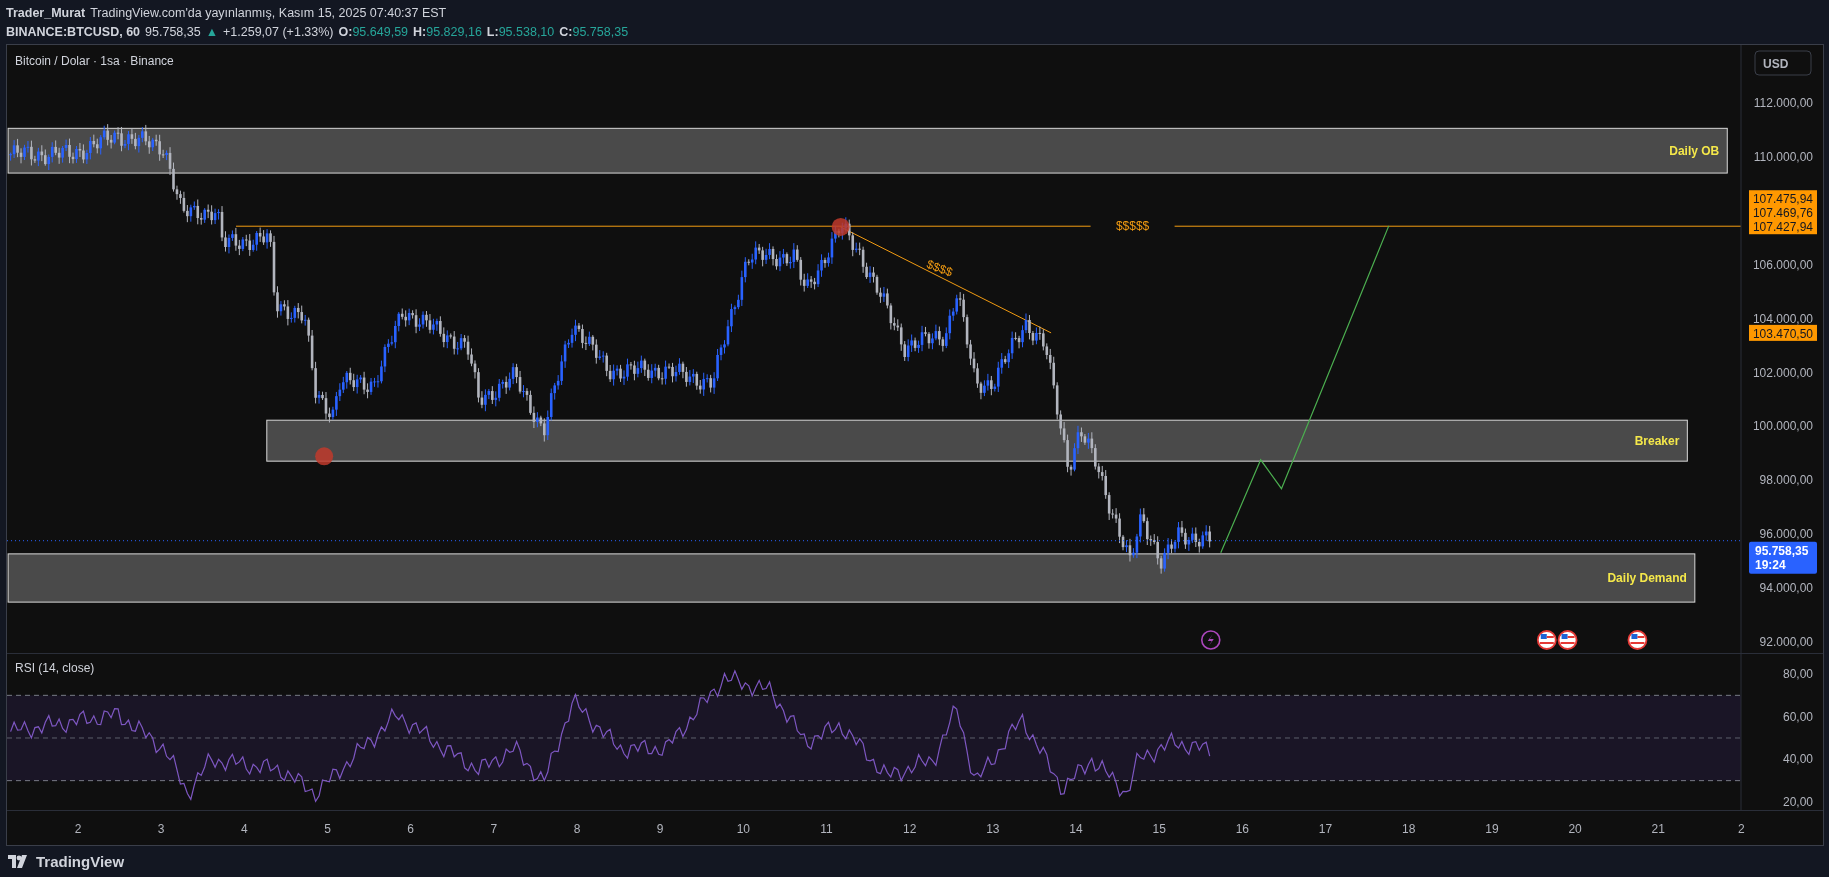 This screenshot has width=1829, height=877. What do you see at coordinates (1647, 578) in the screenshot?
I see `zone-label: Daily Demand` at bounding box center [1647, 578].